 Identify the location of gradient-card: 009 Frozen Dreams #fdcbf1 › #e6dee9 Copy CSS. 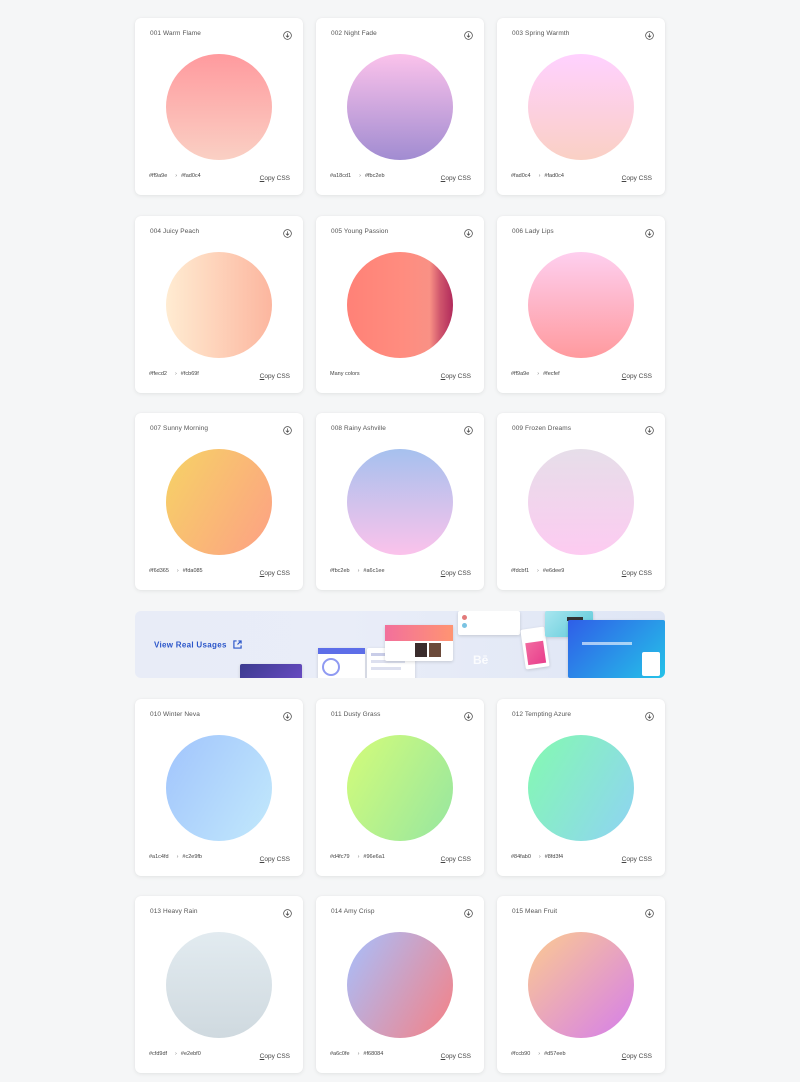
(581, 501).